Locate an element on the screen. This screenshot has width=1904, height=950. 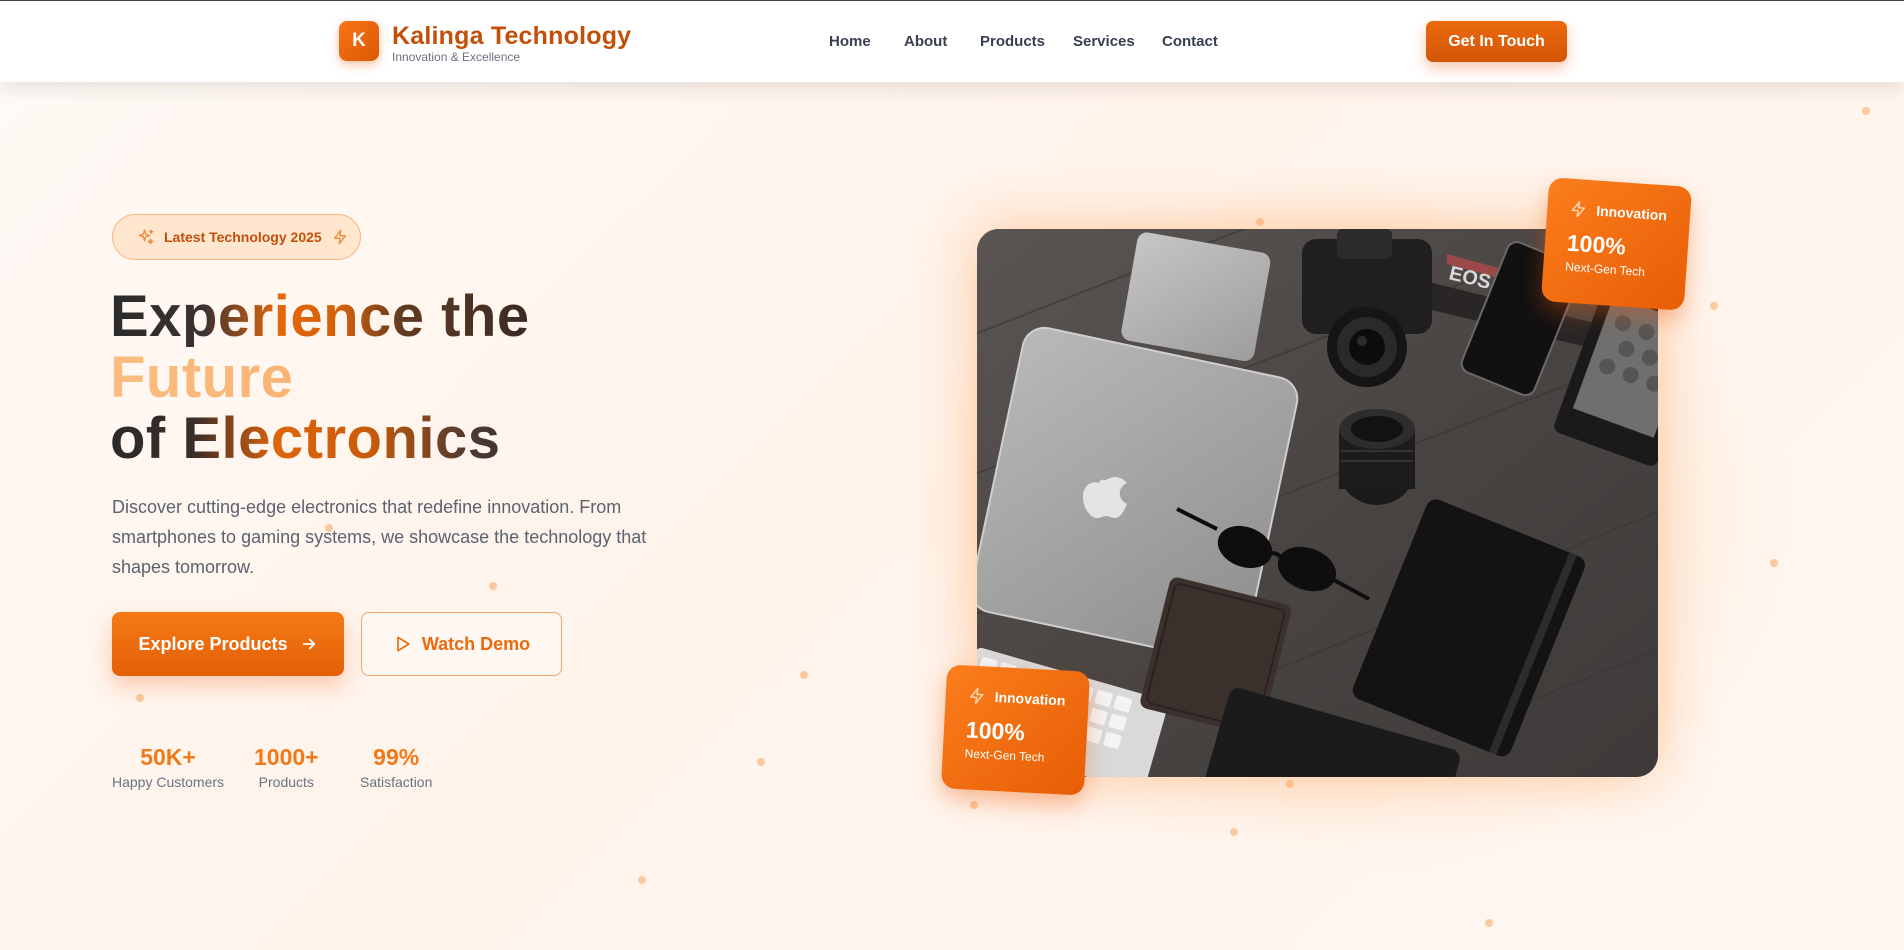
logo-badge: K is located at coordinates (359, 41).